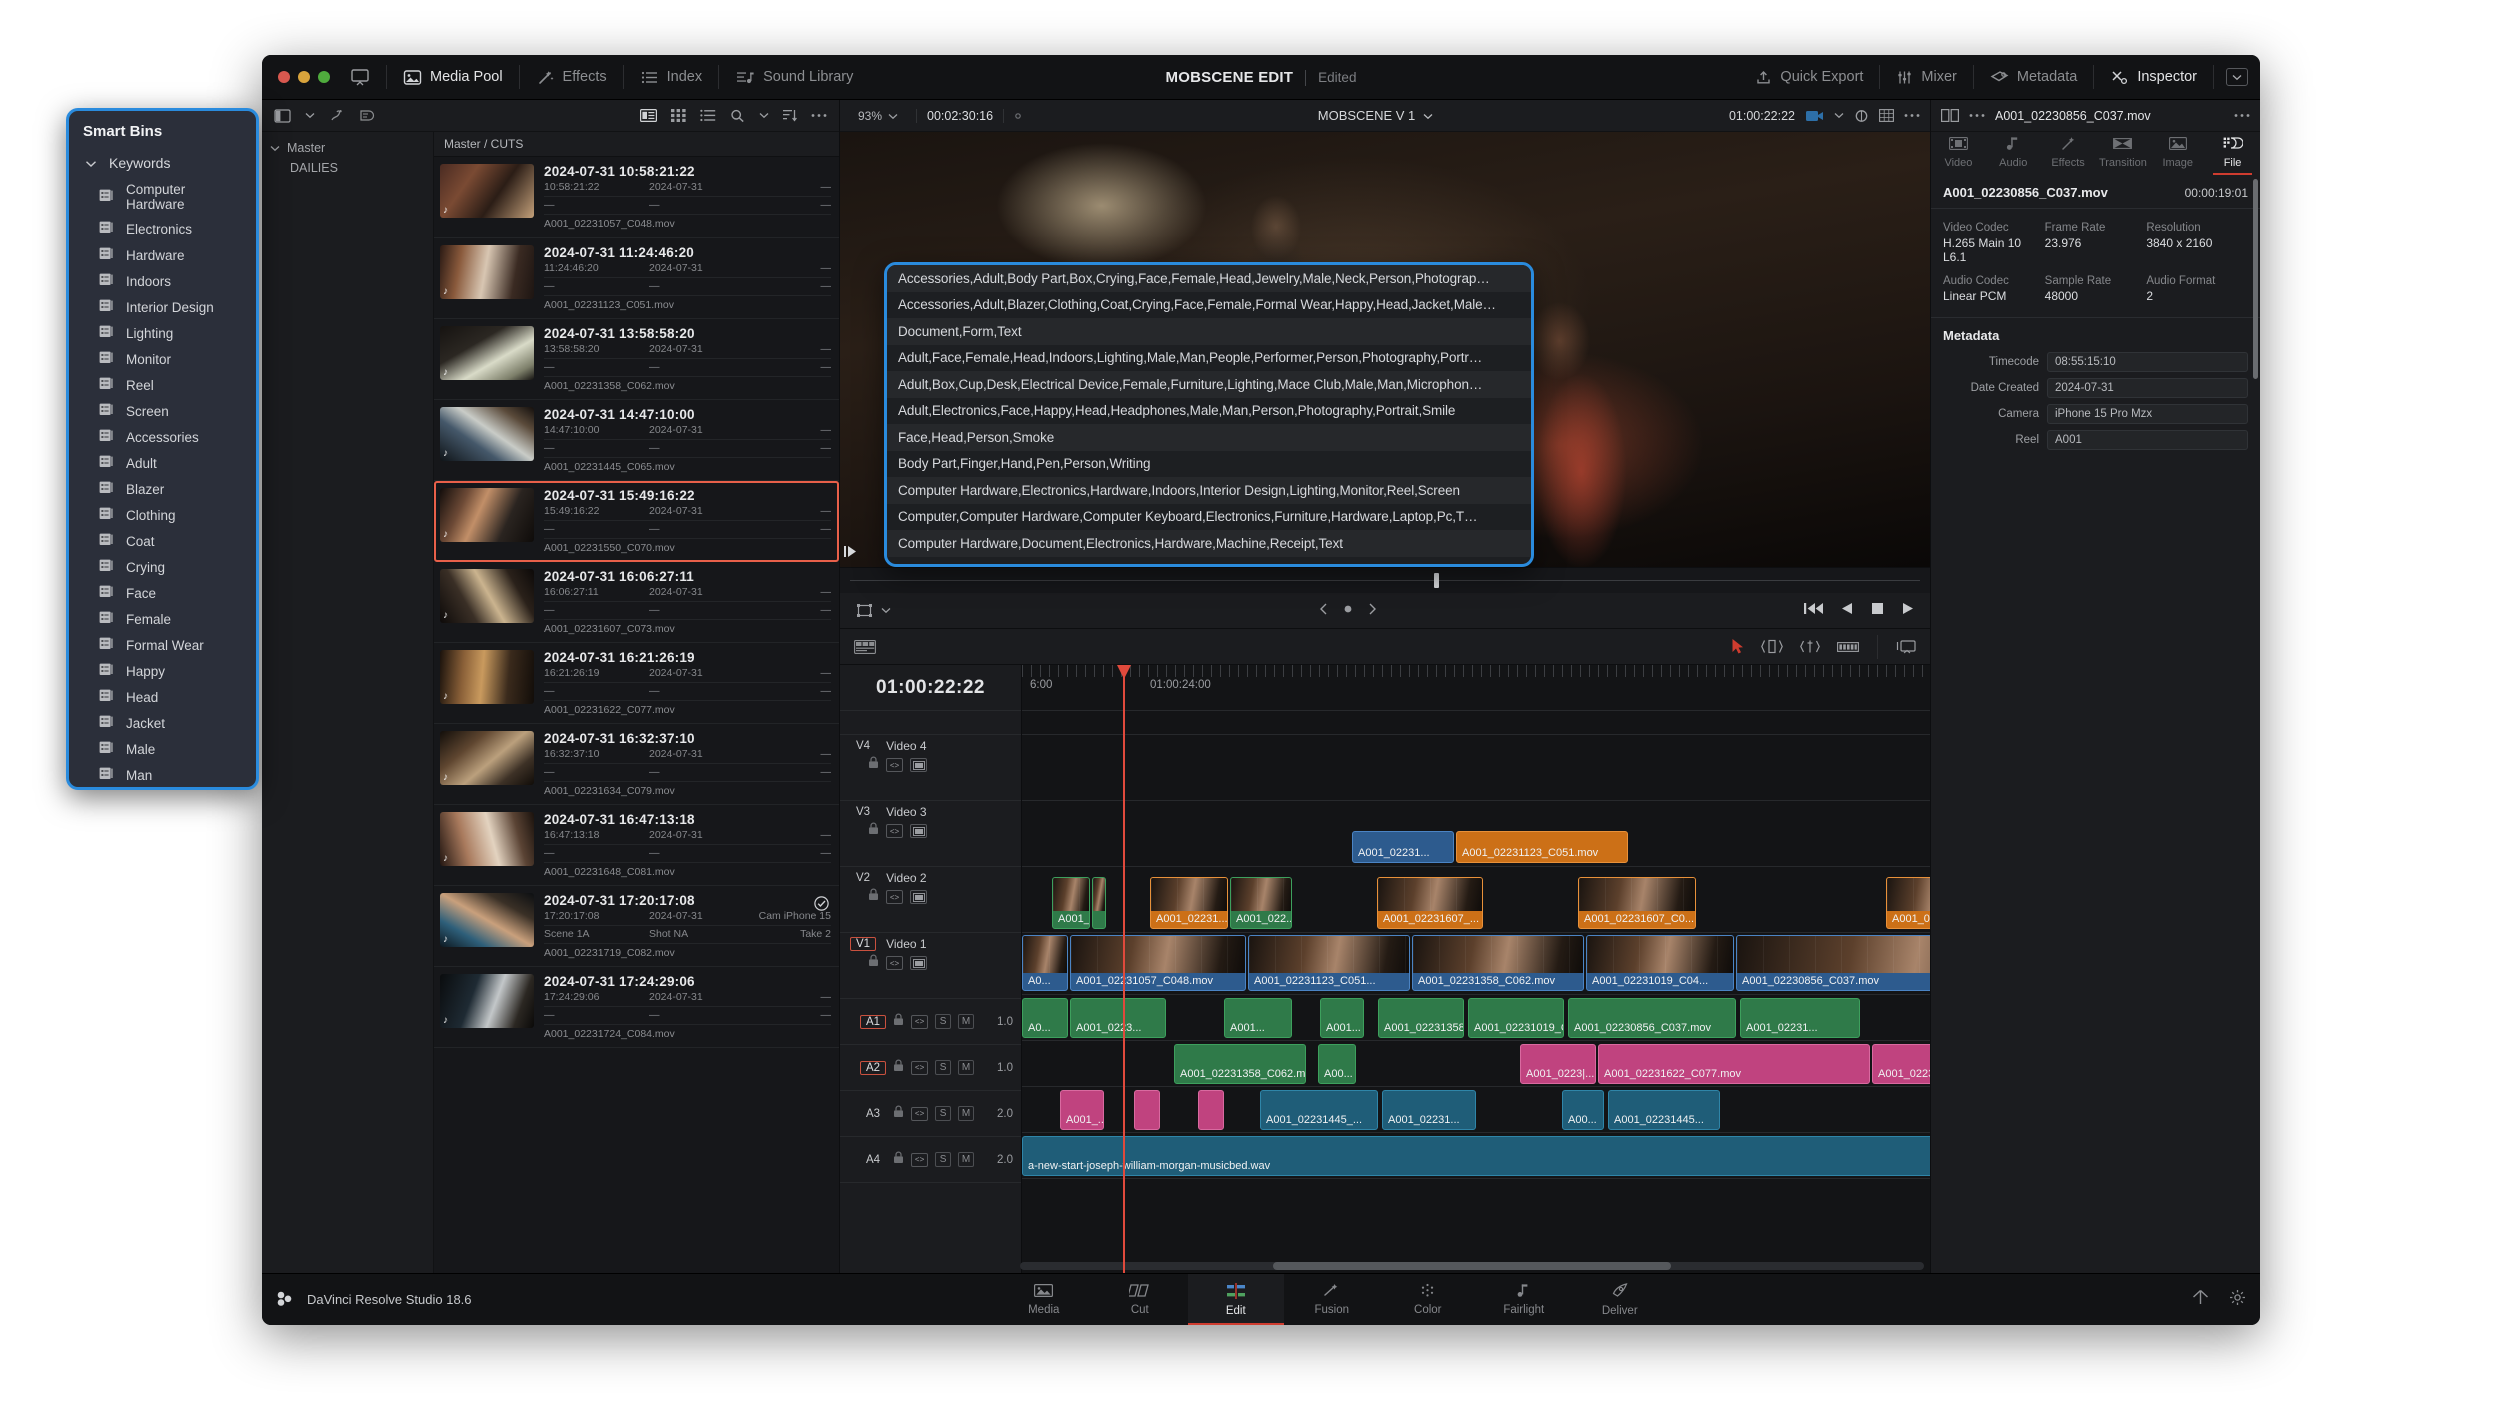  I want to click on camera-icon, so click(1814, 116).